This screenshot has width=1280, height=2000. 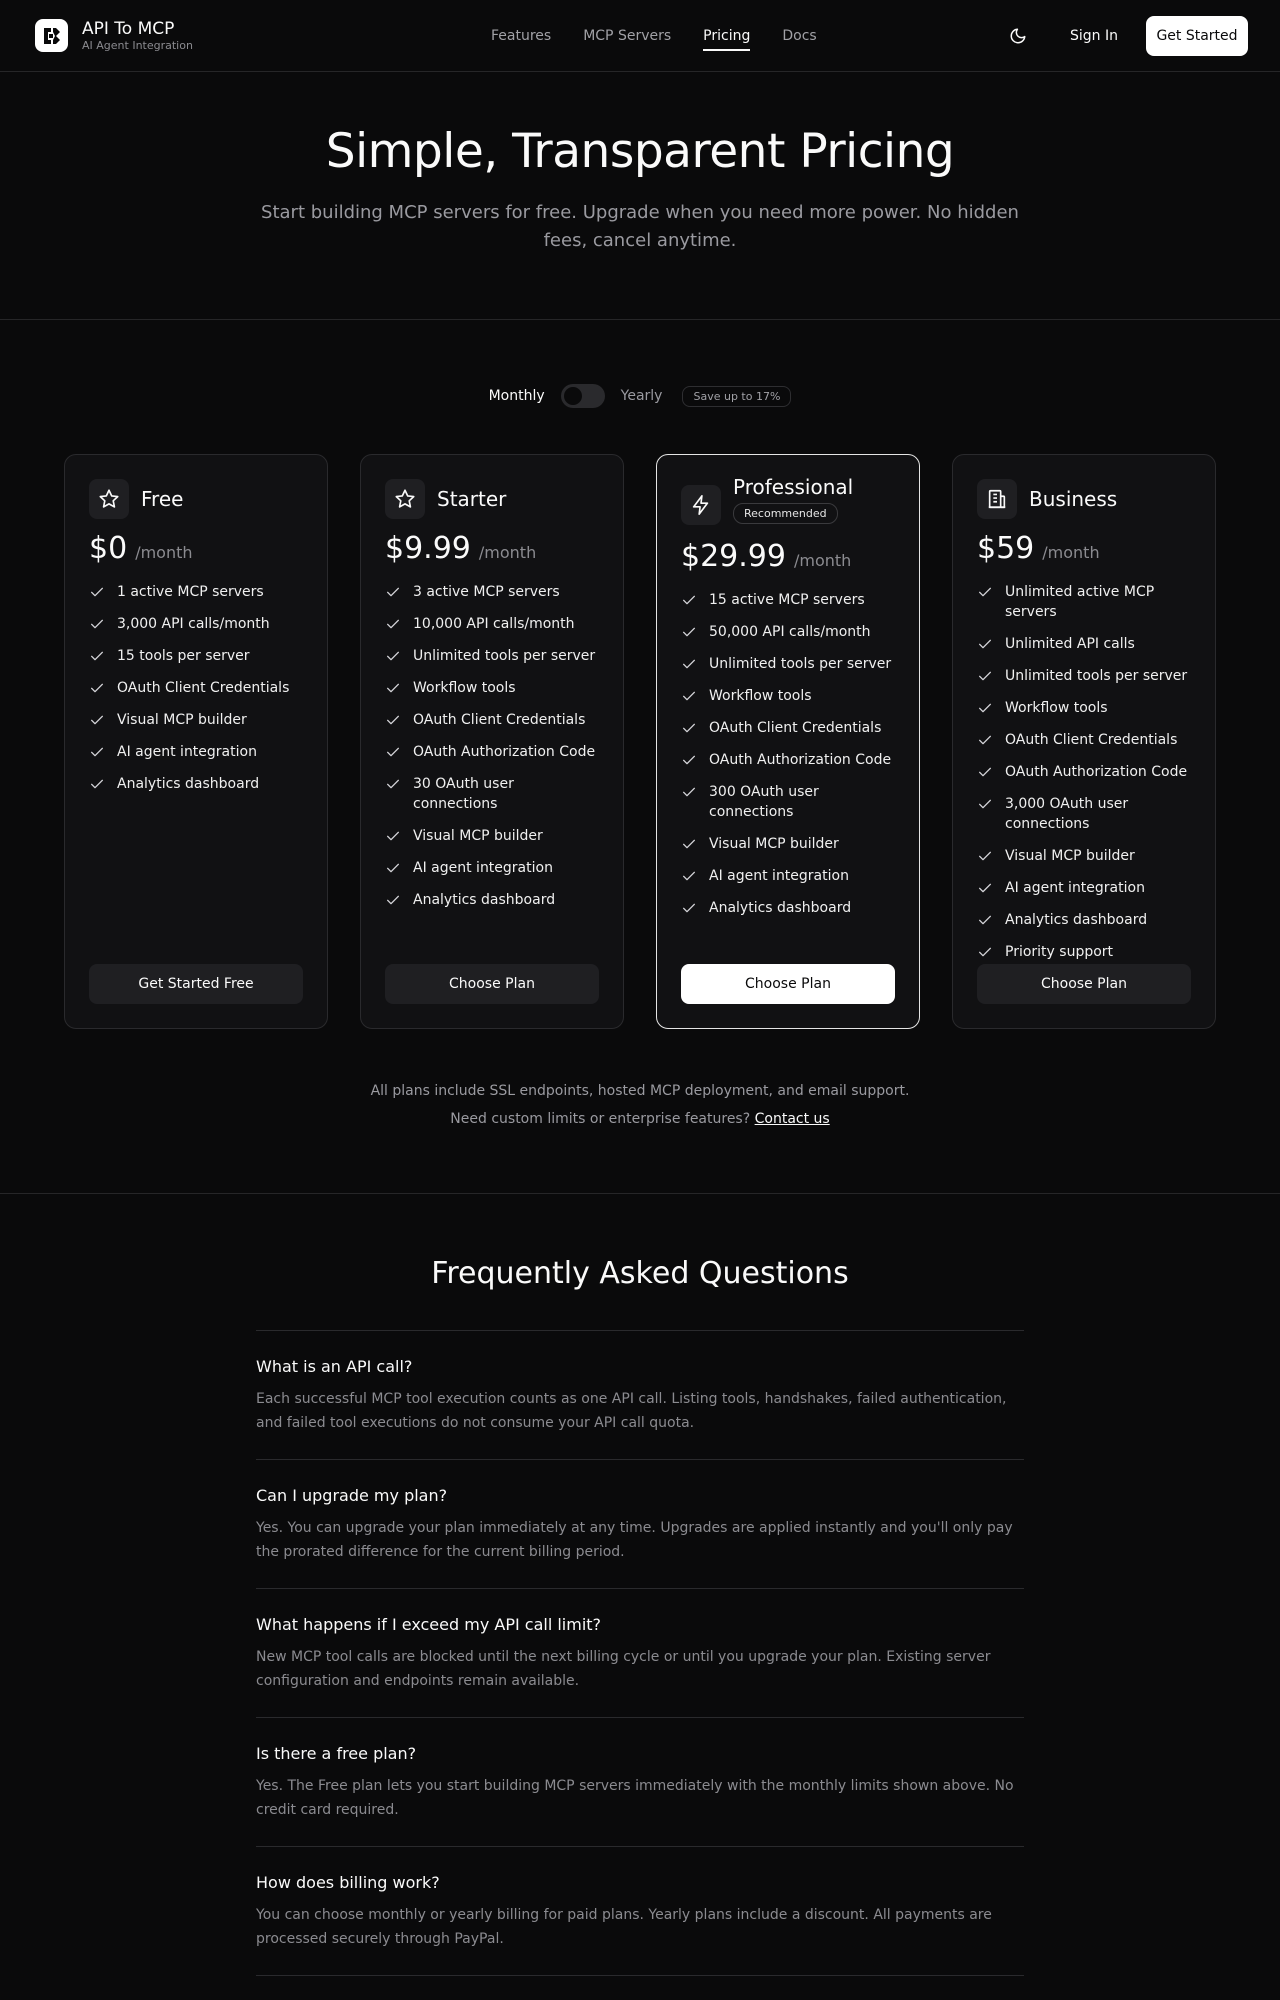 I want to click on theme-toggle-moon-icon, so click(x=1018, y=36).